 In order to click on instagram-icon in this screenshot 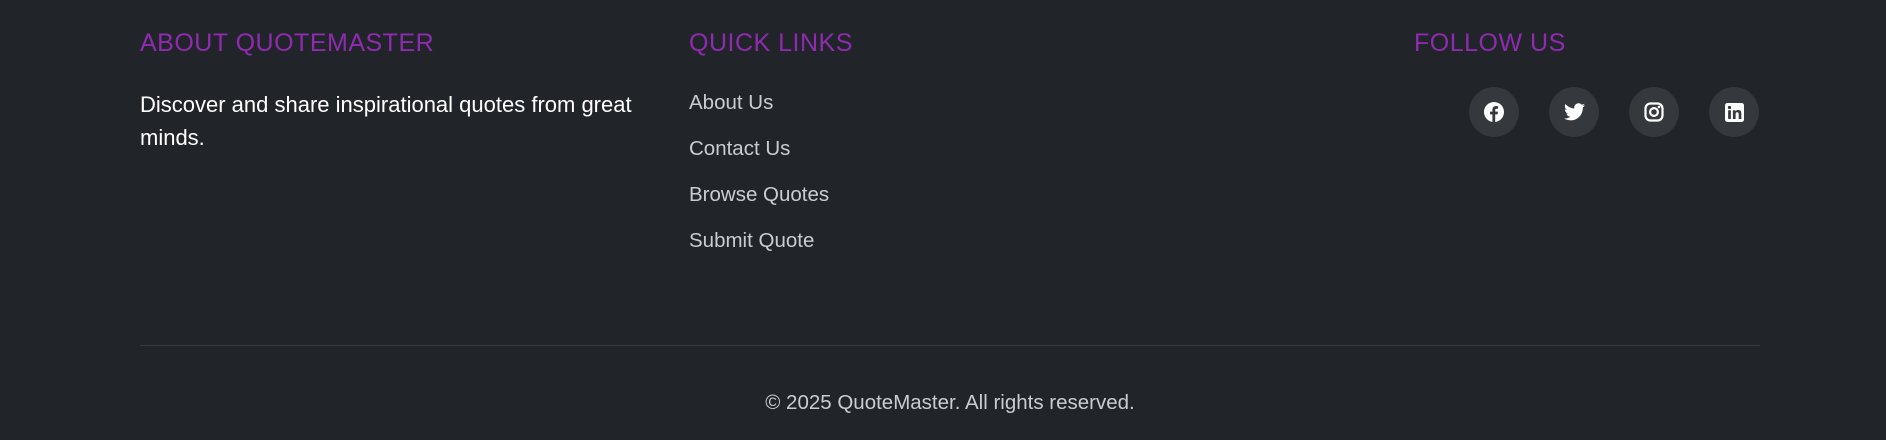, I will do `click(1654, 112)`.